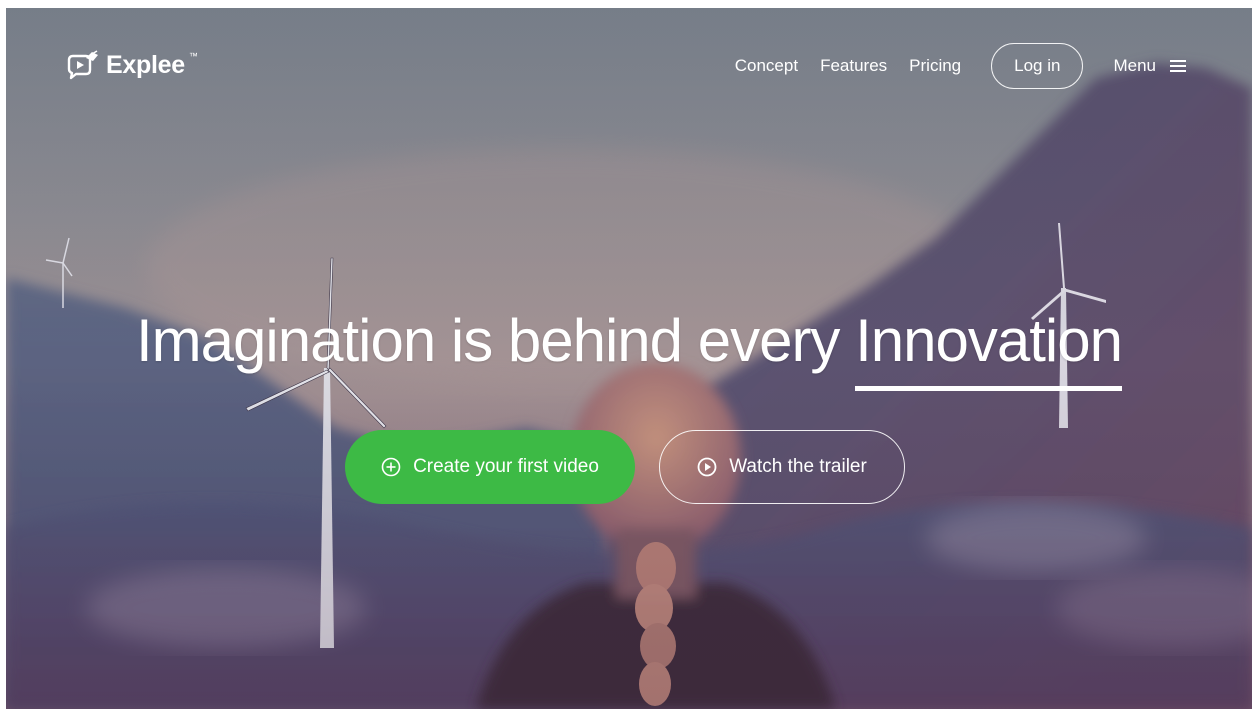 The width and height of the screenshot is (1256, 711). What do you see at coordinates (707, 467) in the screenshot?
I see `play-circle-icon` at bounding box center [707, 467].